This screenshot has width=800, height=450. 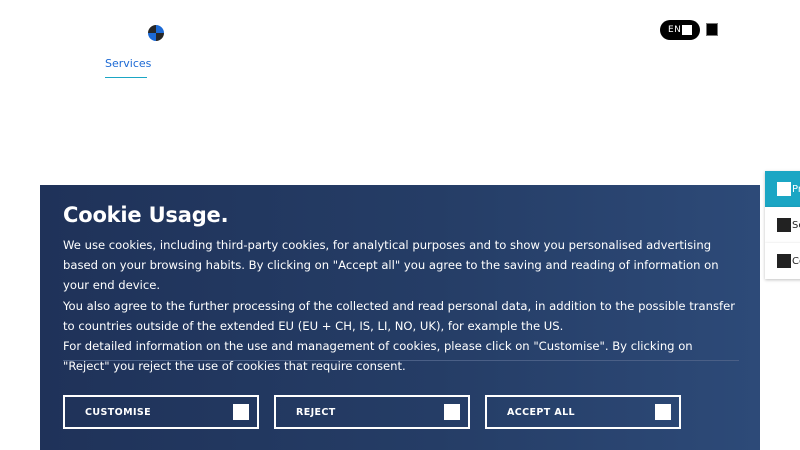 What do you see at coordinates (675, 30) in the screenshot?
I see `language-label: EN` at bounding box center [675, 30].